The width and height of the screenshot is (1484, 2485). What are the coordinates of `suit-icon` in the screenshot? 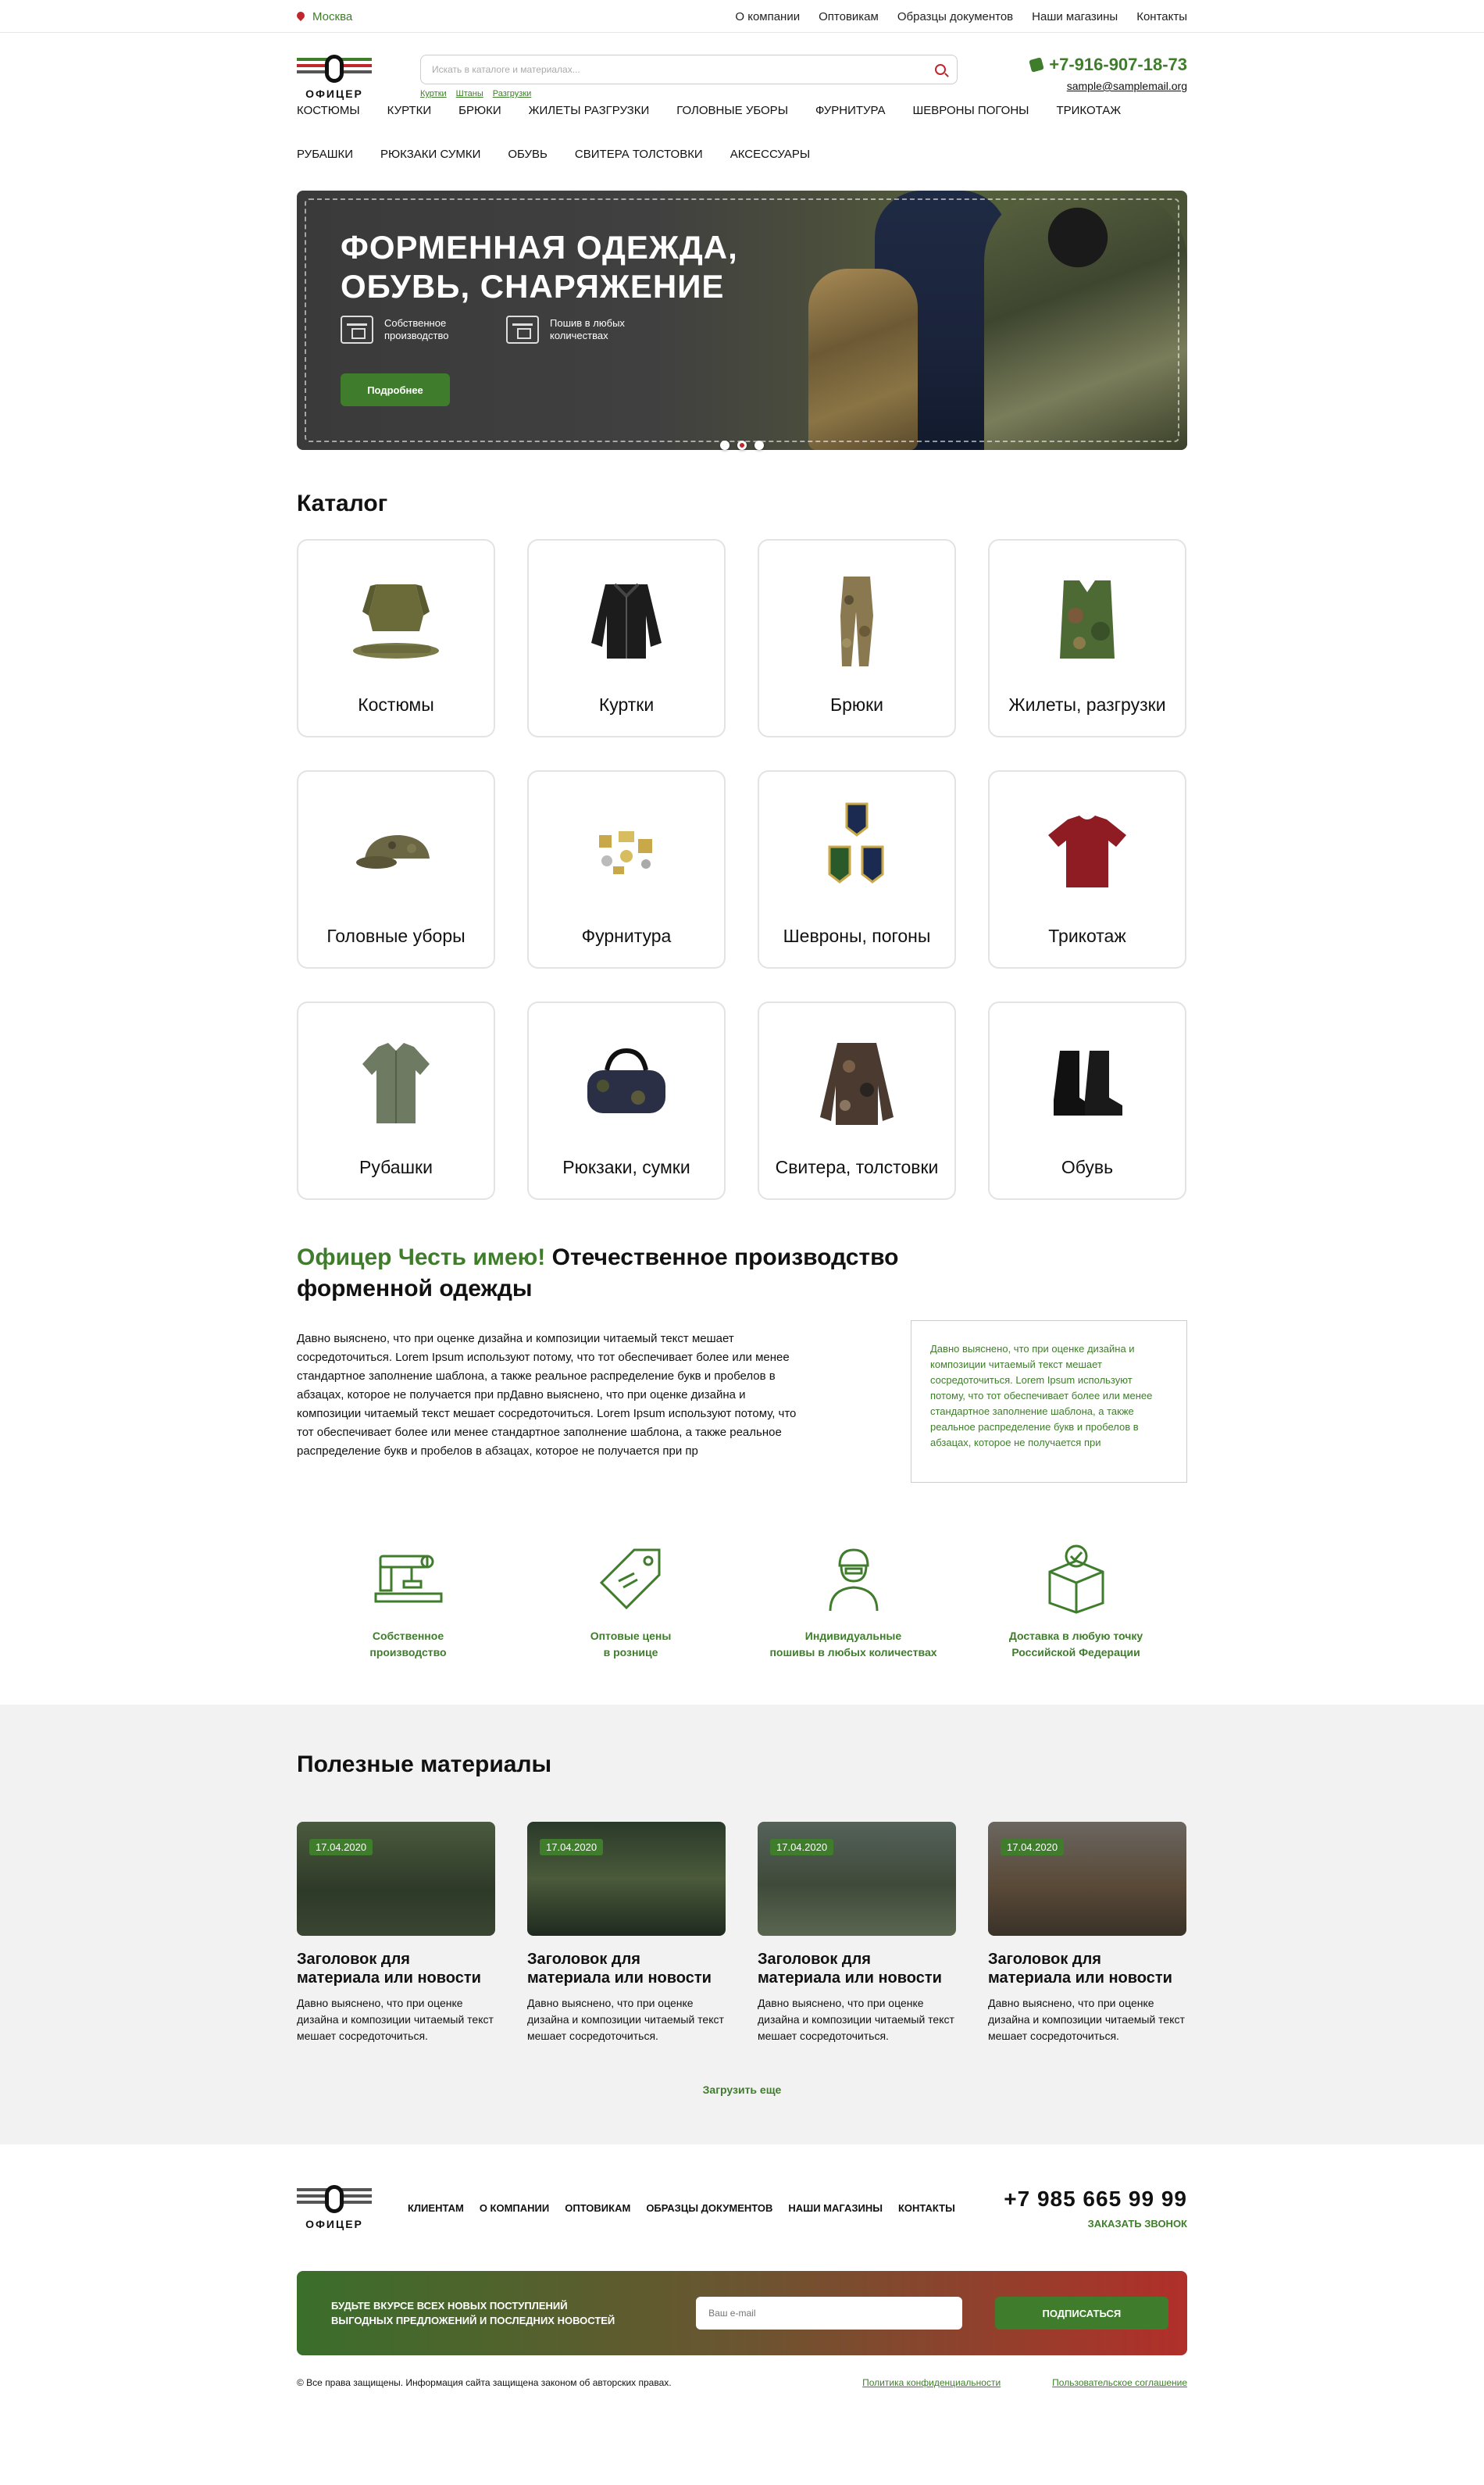 It's located at (396, 619).